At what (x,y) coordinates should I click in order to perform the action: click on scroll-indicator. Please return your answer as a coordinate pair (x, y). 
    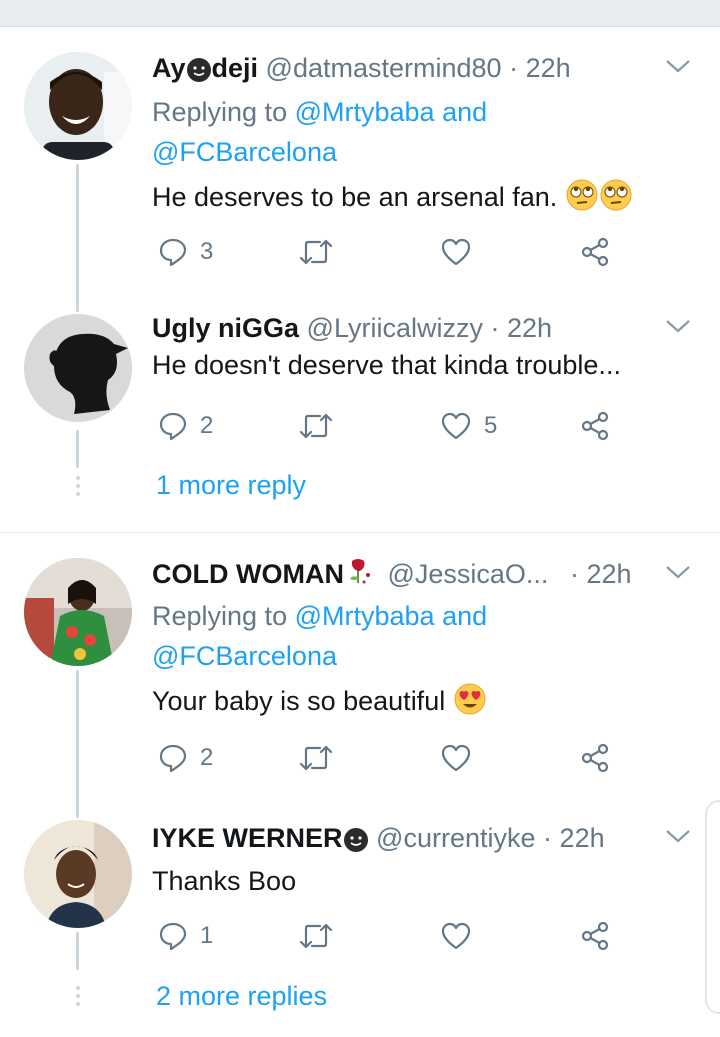
    Looking at the image, I should click on (712, 907).